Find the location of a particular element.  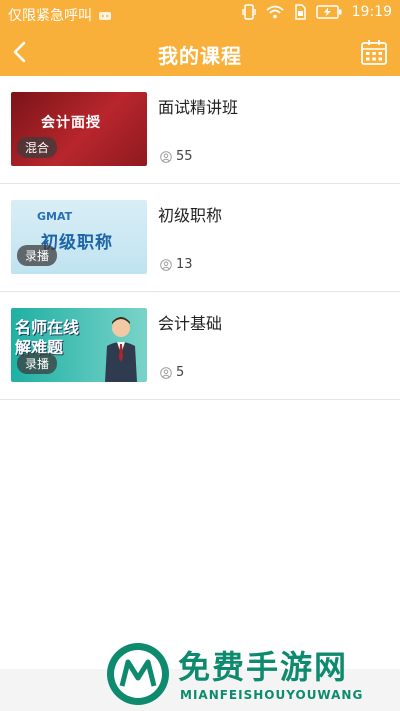

thumbnail-caption-line1: 名师在线 is located at coordinates (47, 327).